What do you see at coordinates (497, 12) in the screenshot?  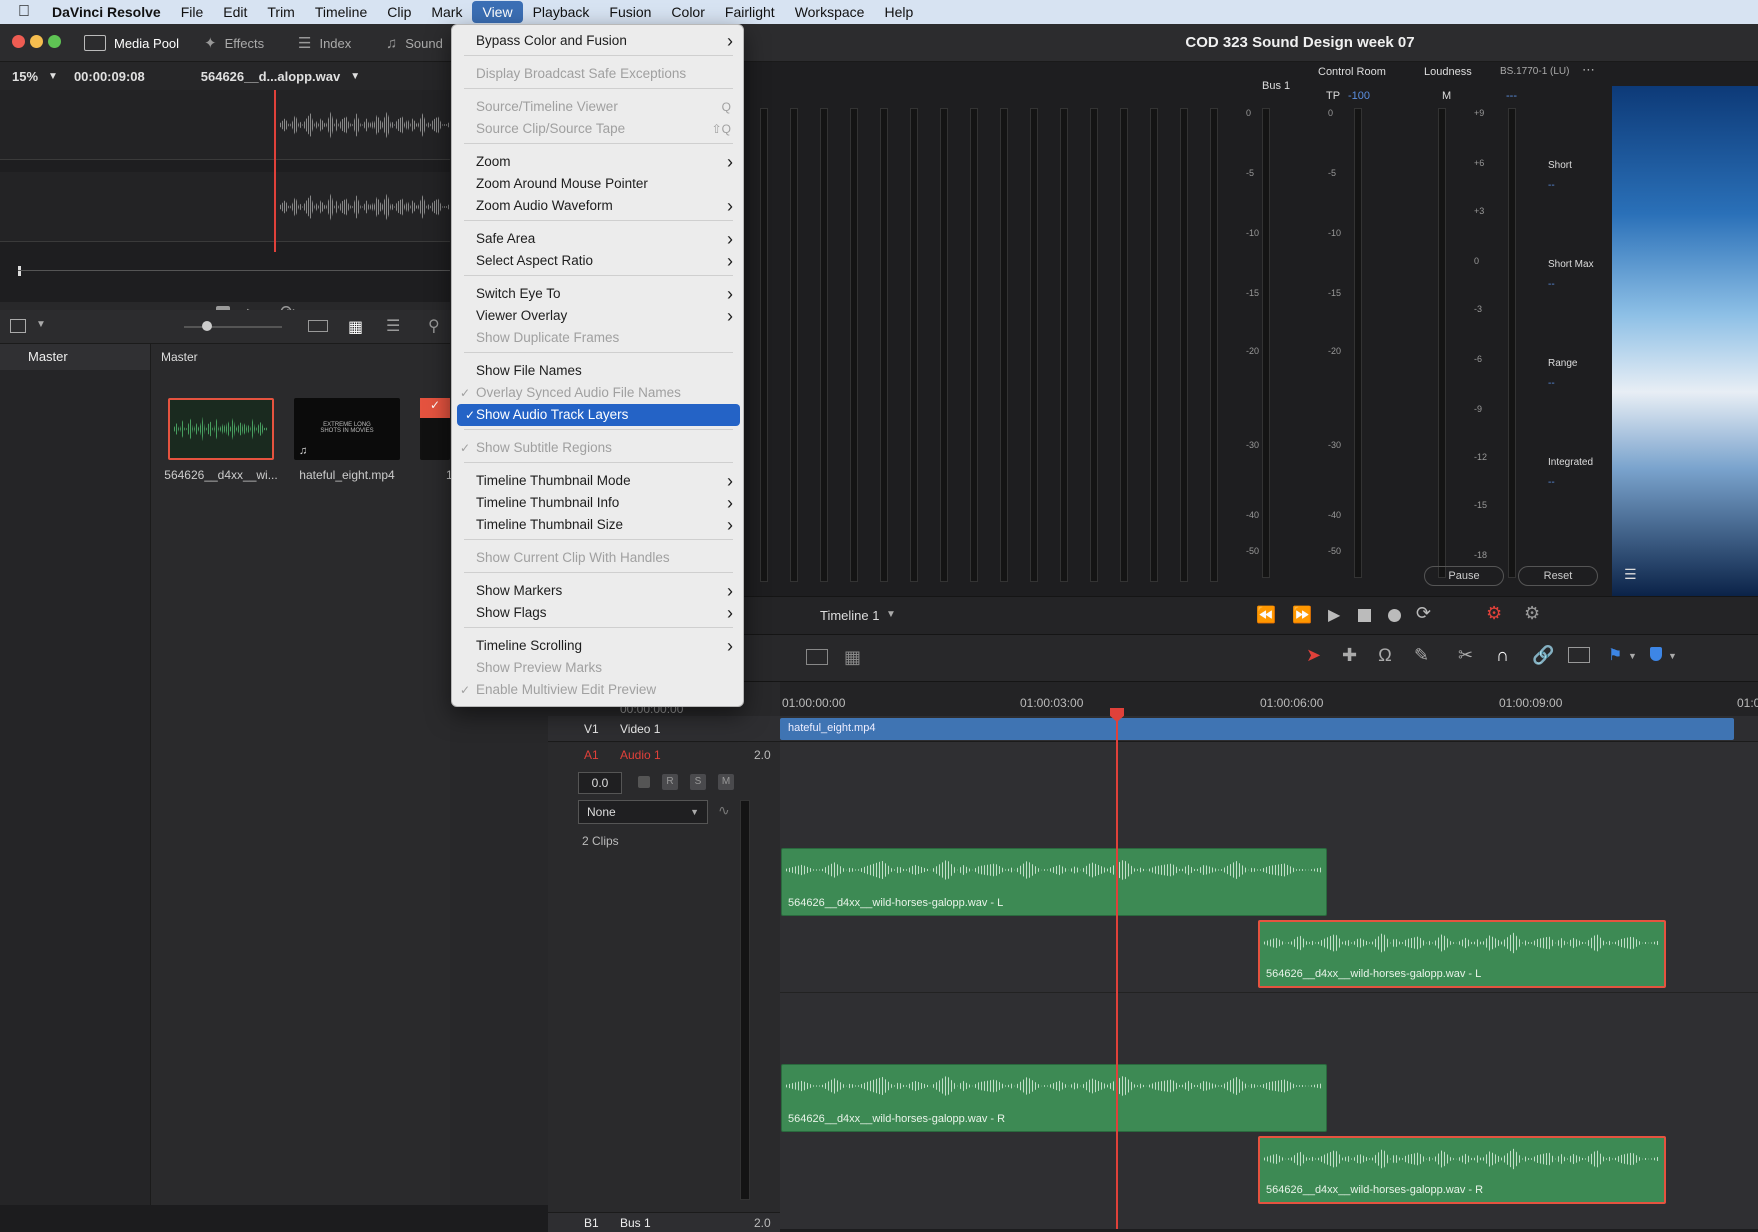 I see `menu-view: View` at bounding box center [497, 12].